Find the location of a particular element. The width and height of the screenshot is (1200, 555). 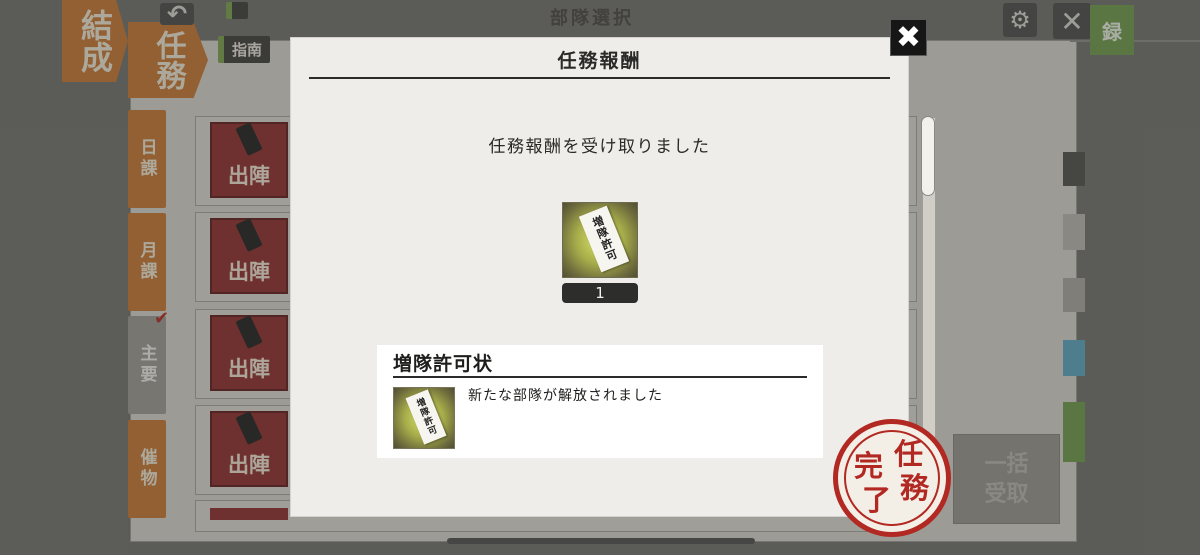

stamp-char: 任 is located at coordinates (909, 454).